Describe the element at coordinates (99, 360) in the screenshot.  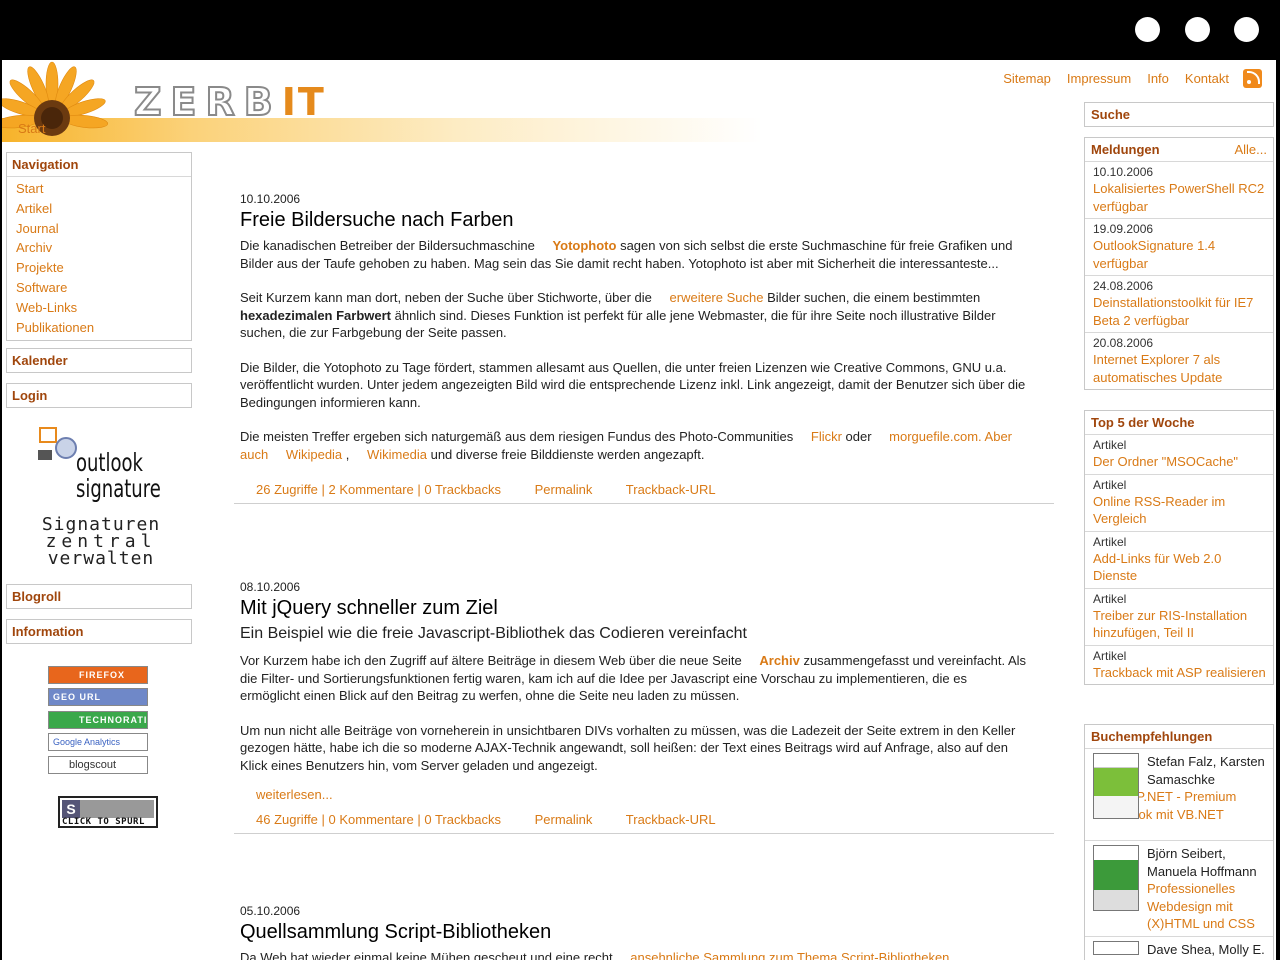
I see `kalender-box: Kalender` at that location.